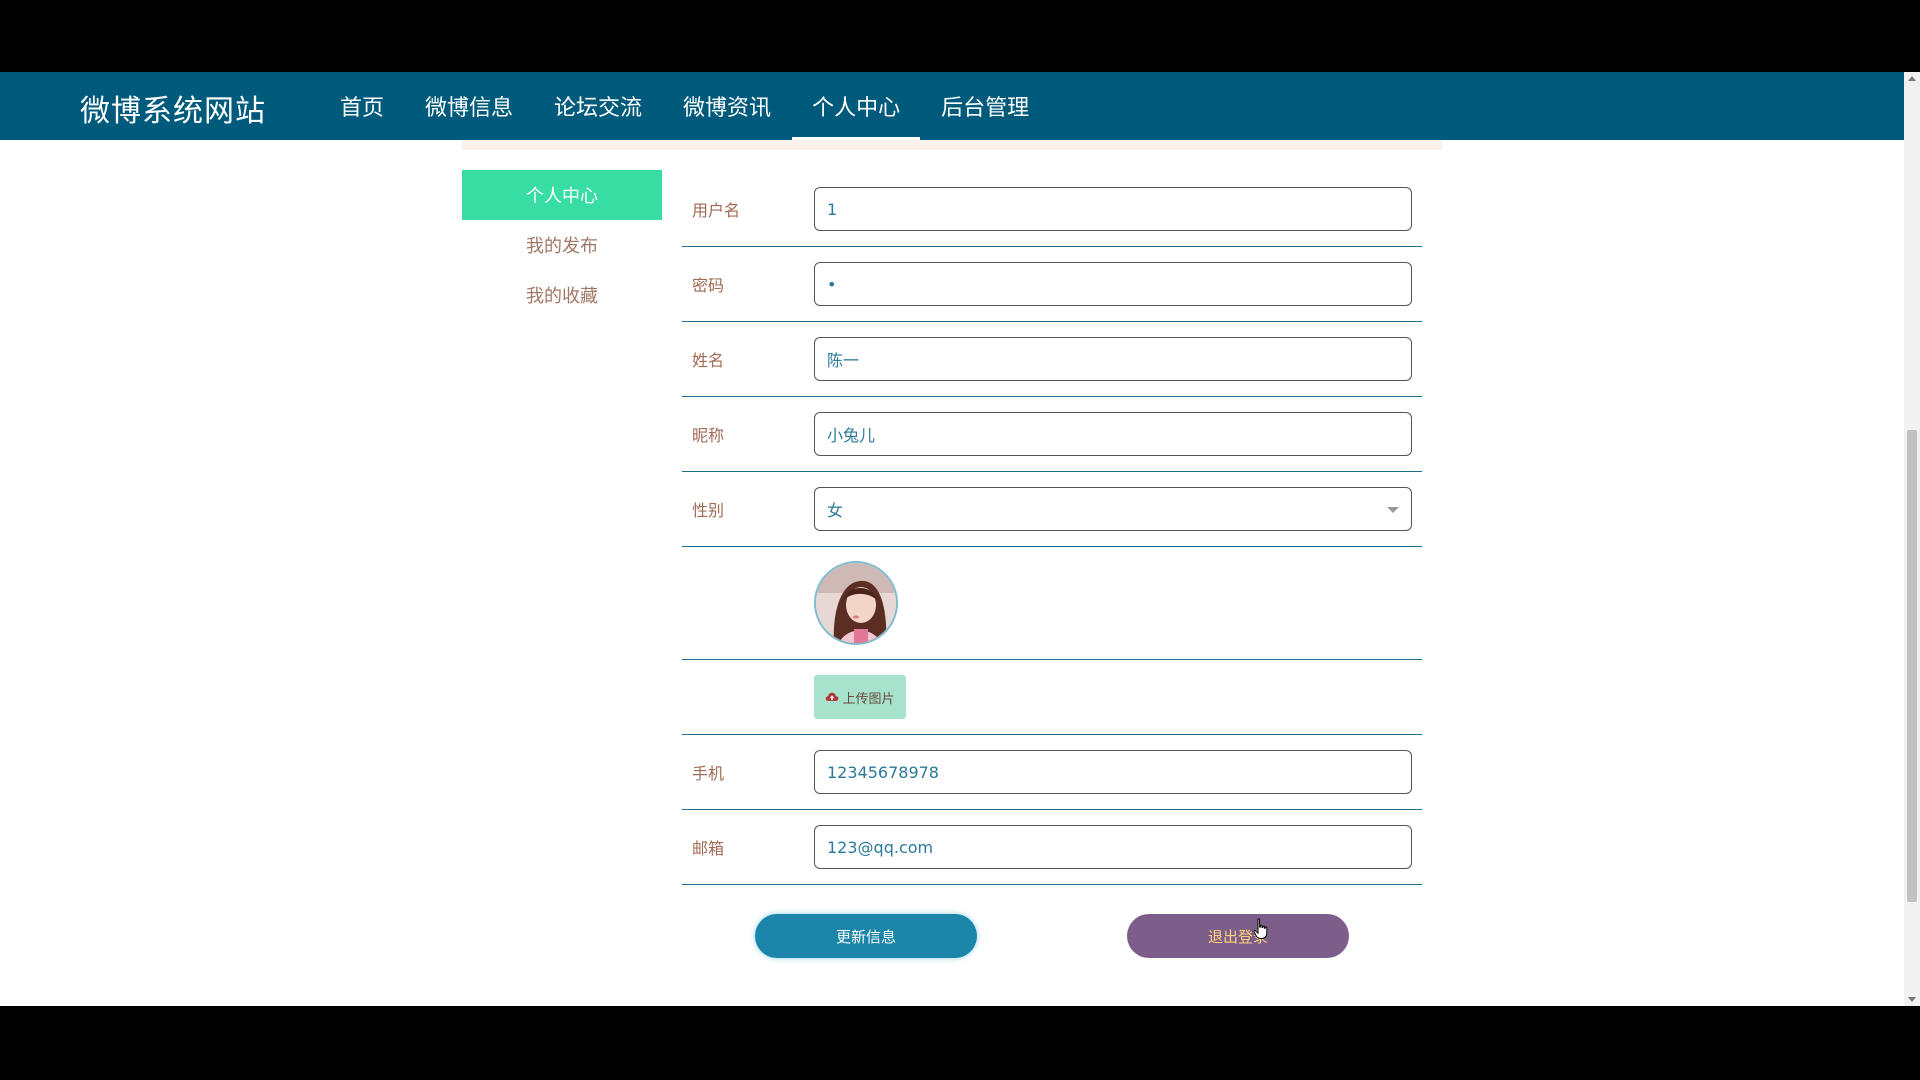 Image resolution: width=1920 pixels, height=1080 pixels. What do you see at coordinates (362, 106) in the screenshot?
I see `nav-item-home: 首页` at bounding box center [362, 106].